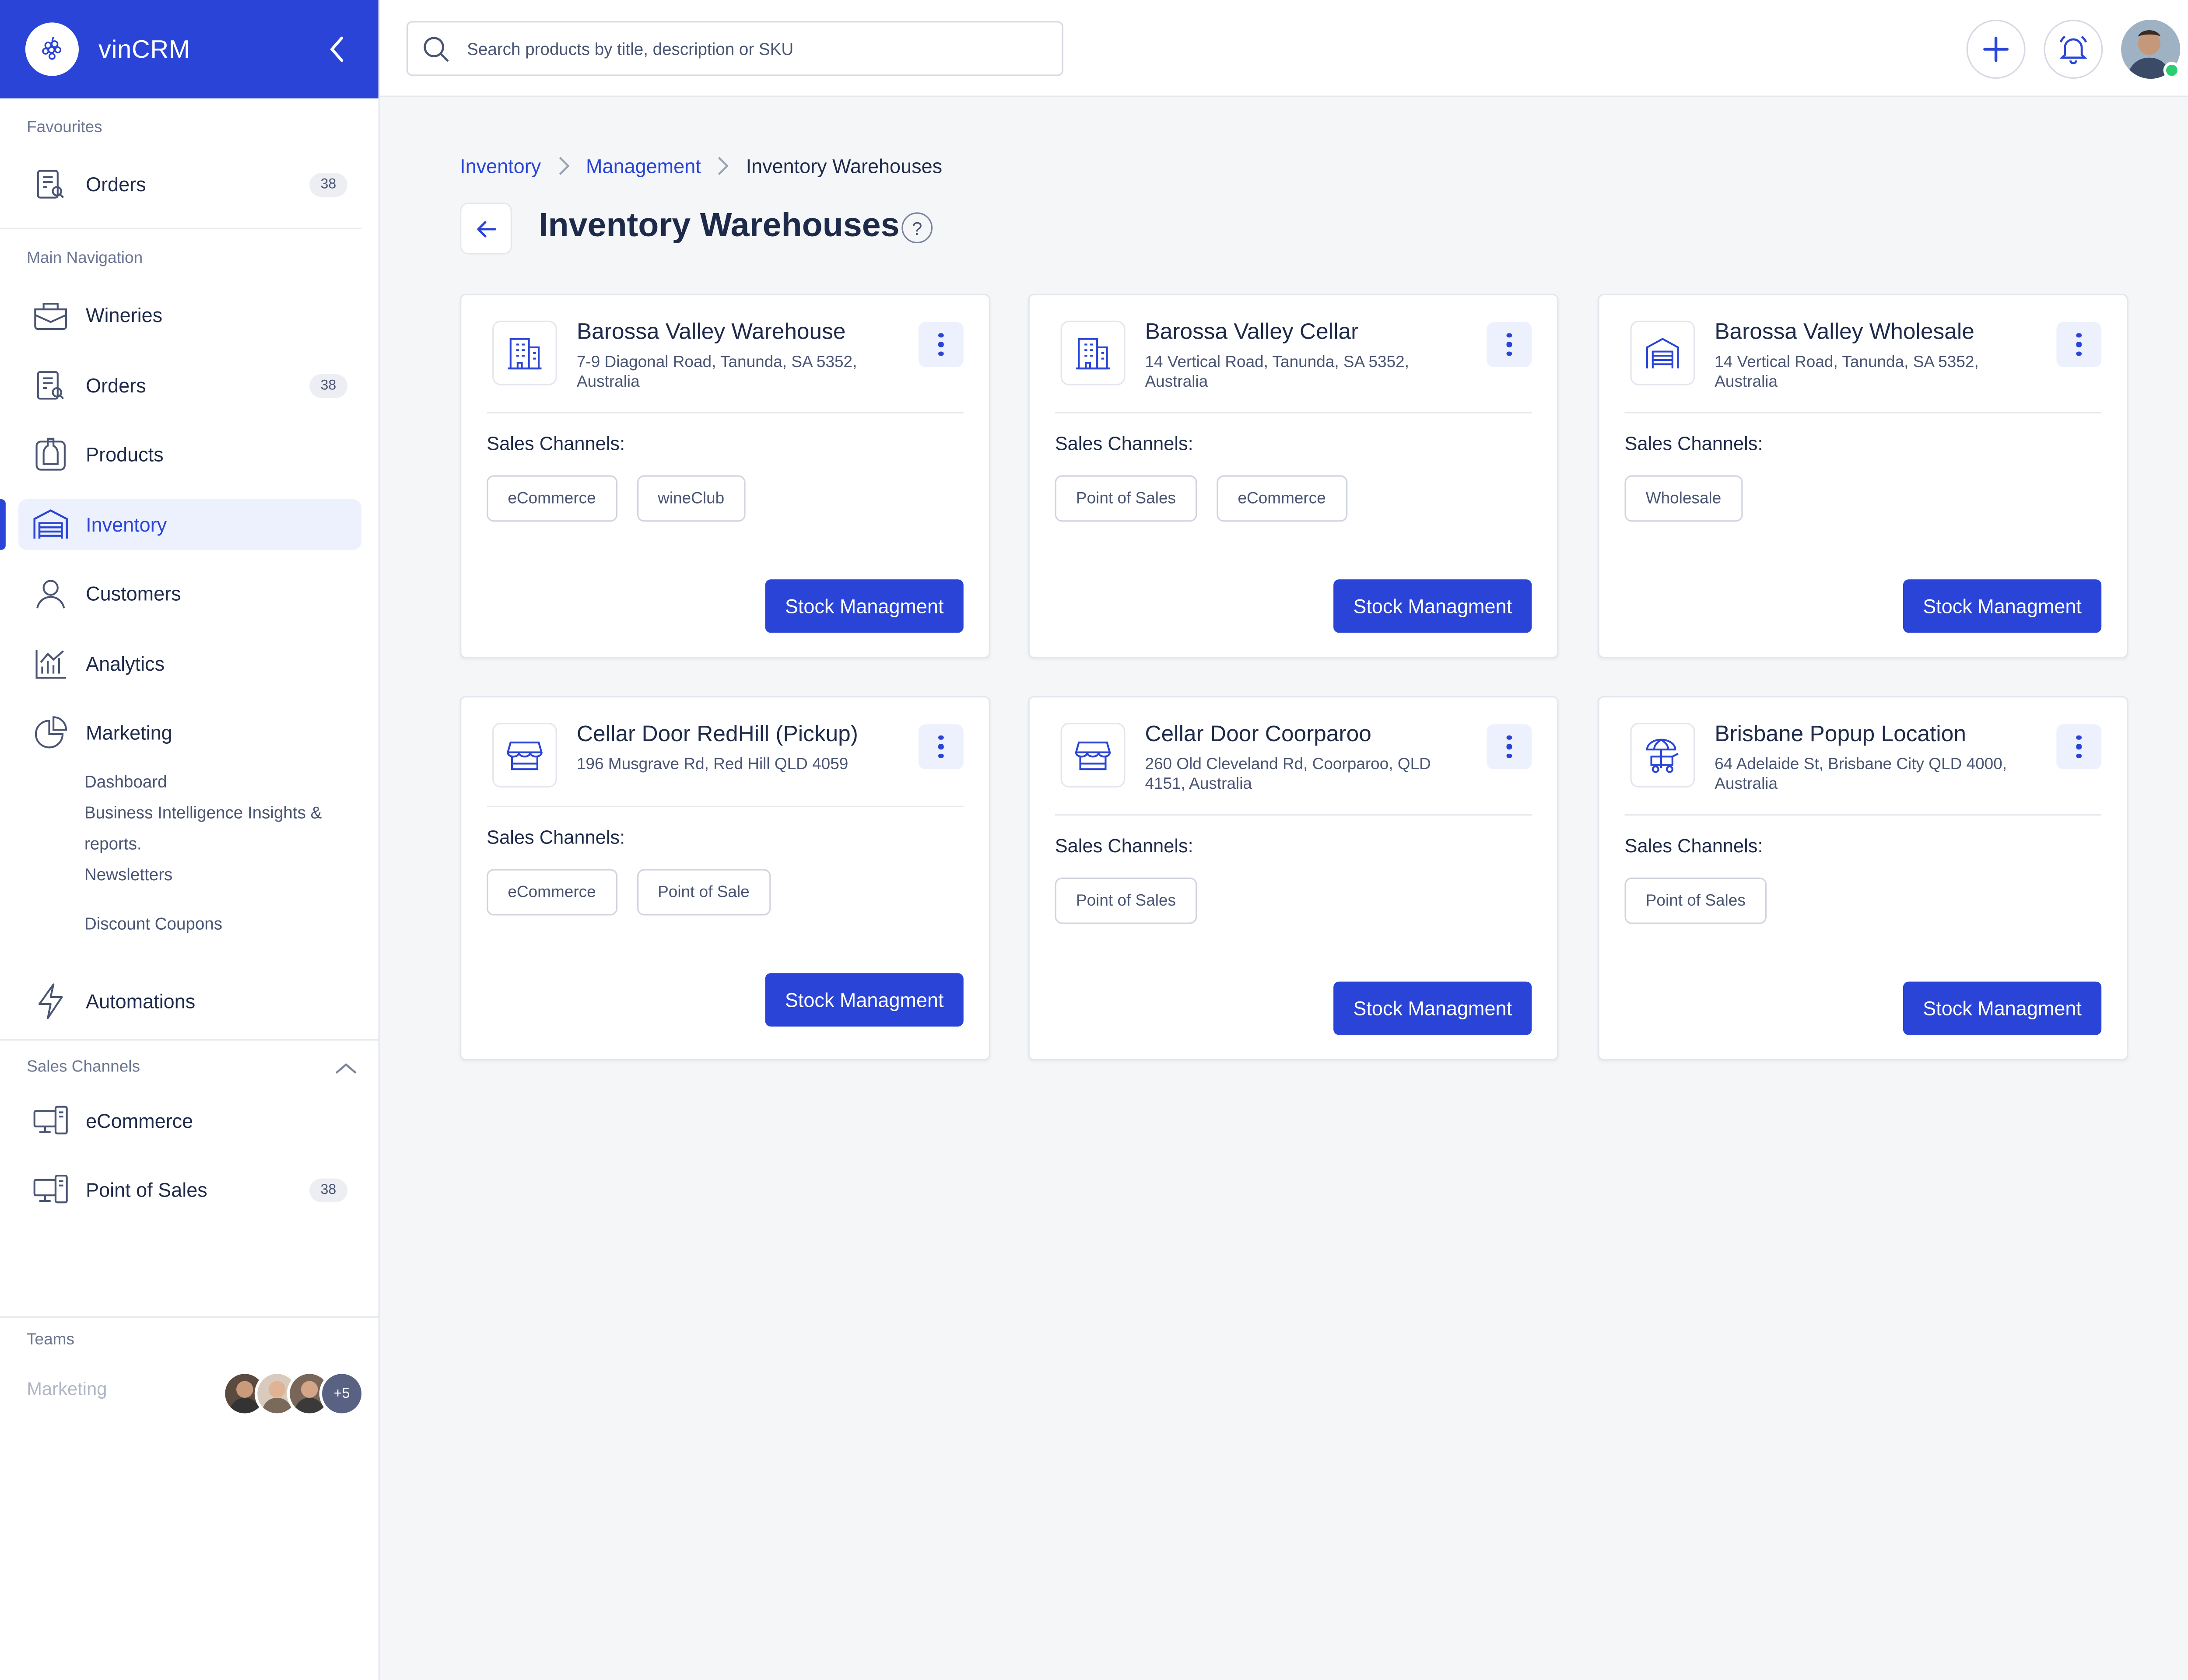 The image size is (2188, 1680). I want to click on sidebar-item-fav-orders: Orders 38, so click(189, 184).